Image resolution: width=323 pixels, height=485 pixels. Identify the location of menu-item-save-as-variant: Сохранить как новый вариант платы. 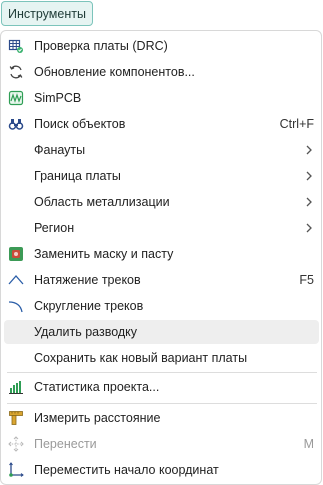
(161, 358).